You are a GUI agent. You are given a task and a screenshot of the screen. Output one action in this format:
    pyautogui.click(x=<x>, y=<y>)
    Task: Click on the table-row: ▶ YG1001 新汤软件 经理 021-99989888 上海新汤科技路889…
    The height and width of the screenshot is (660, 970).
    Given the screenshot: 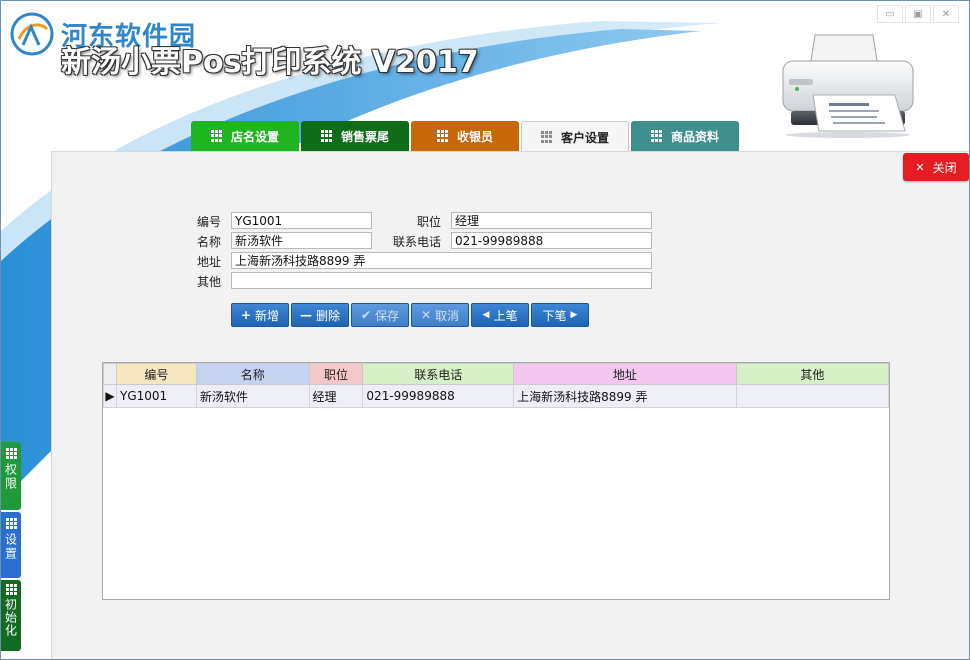 What is the action you would take?
    pyautogui.click(x=496, y=396)
    